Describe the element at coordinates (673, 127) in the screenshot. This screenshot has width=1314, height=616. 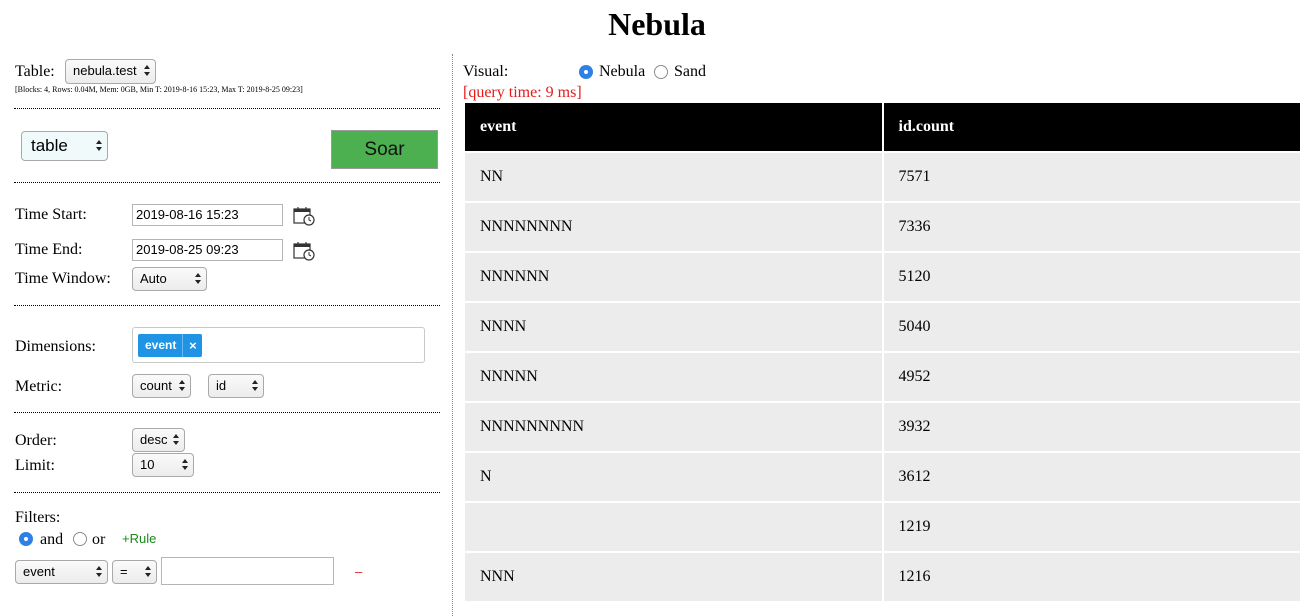
I see `column-header: event` at that location.